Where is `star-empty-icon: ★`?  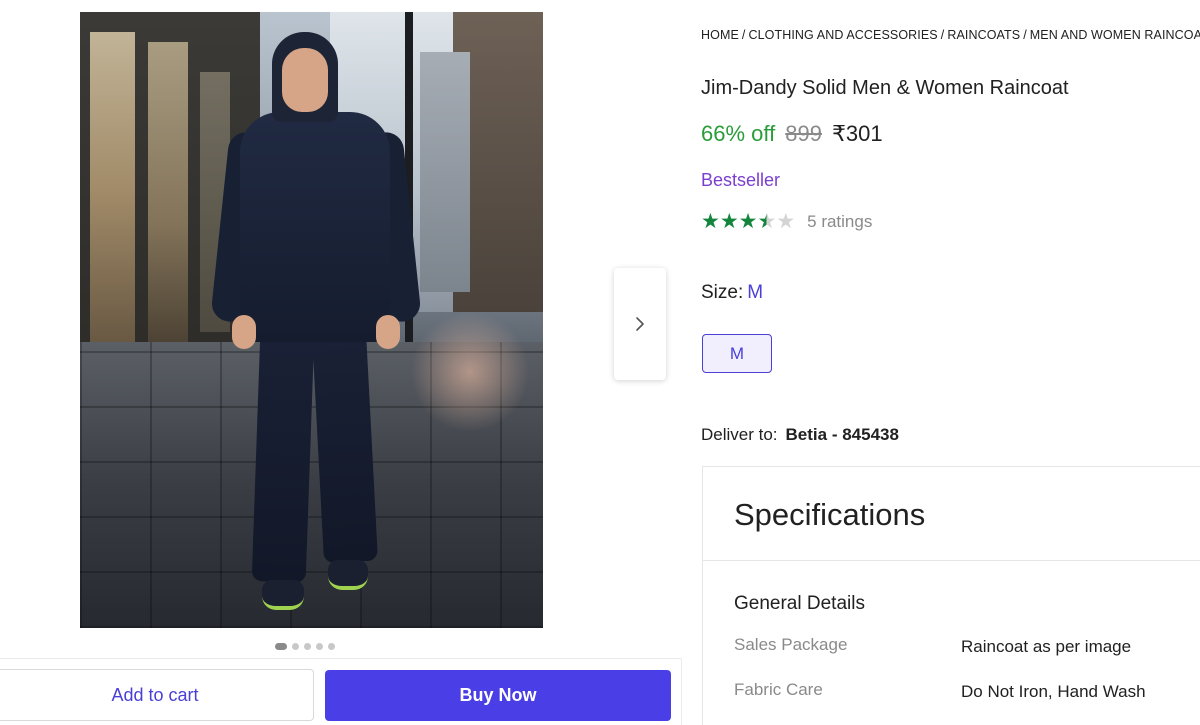
star-empty-icon: ★ is located at coordinates (786, 221).